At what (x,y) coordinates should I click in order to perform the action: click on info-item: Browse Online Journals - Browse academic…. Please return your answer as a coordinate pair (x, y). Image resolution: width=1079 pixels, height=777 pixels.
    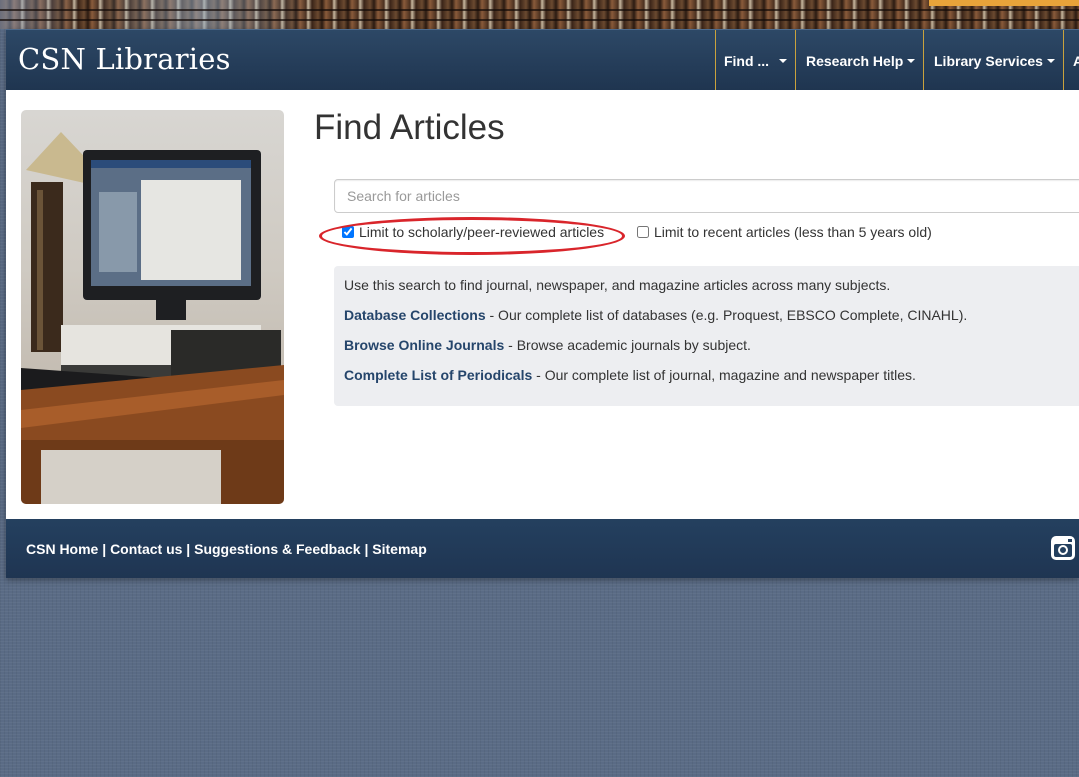
    Looking at the image, I should click on (711, 351).